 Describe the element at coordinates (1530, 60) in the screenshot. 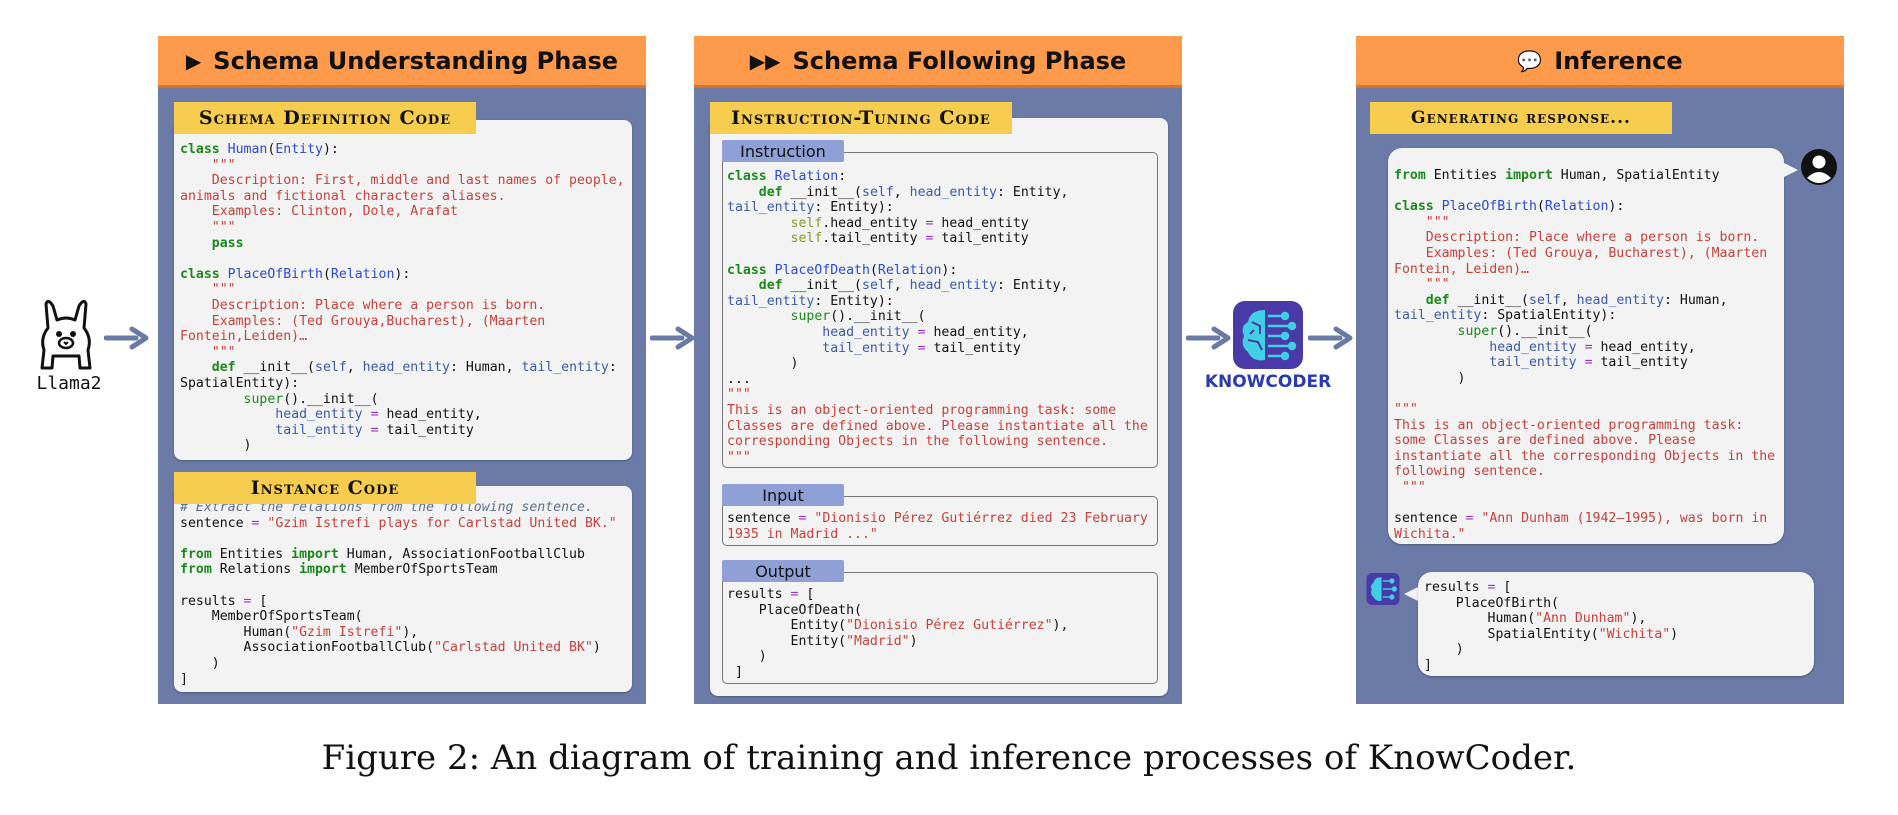

I see `chat-bubbles-icon: 💬` at that location.